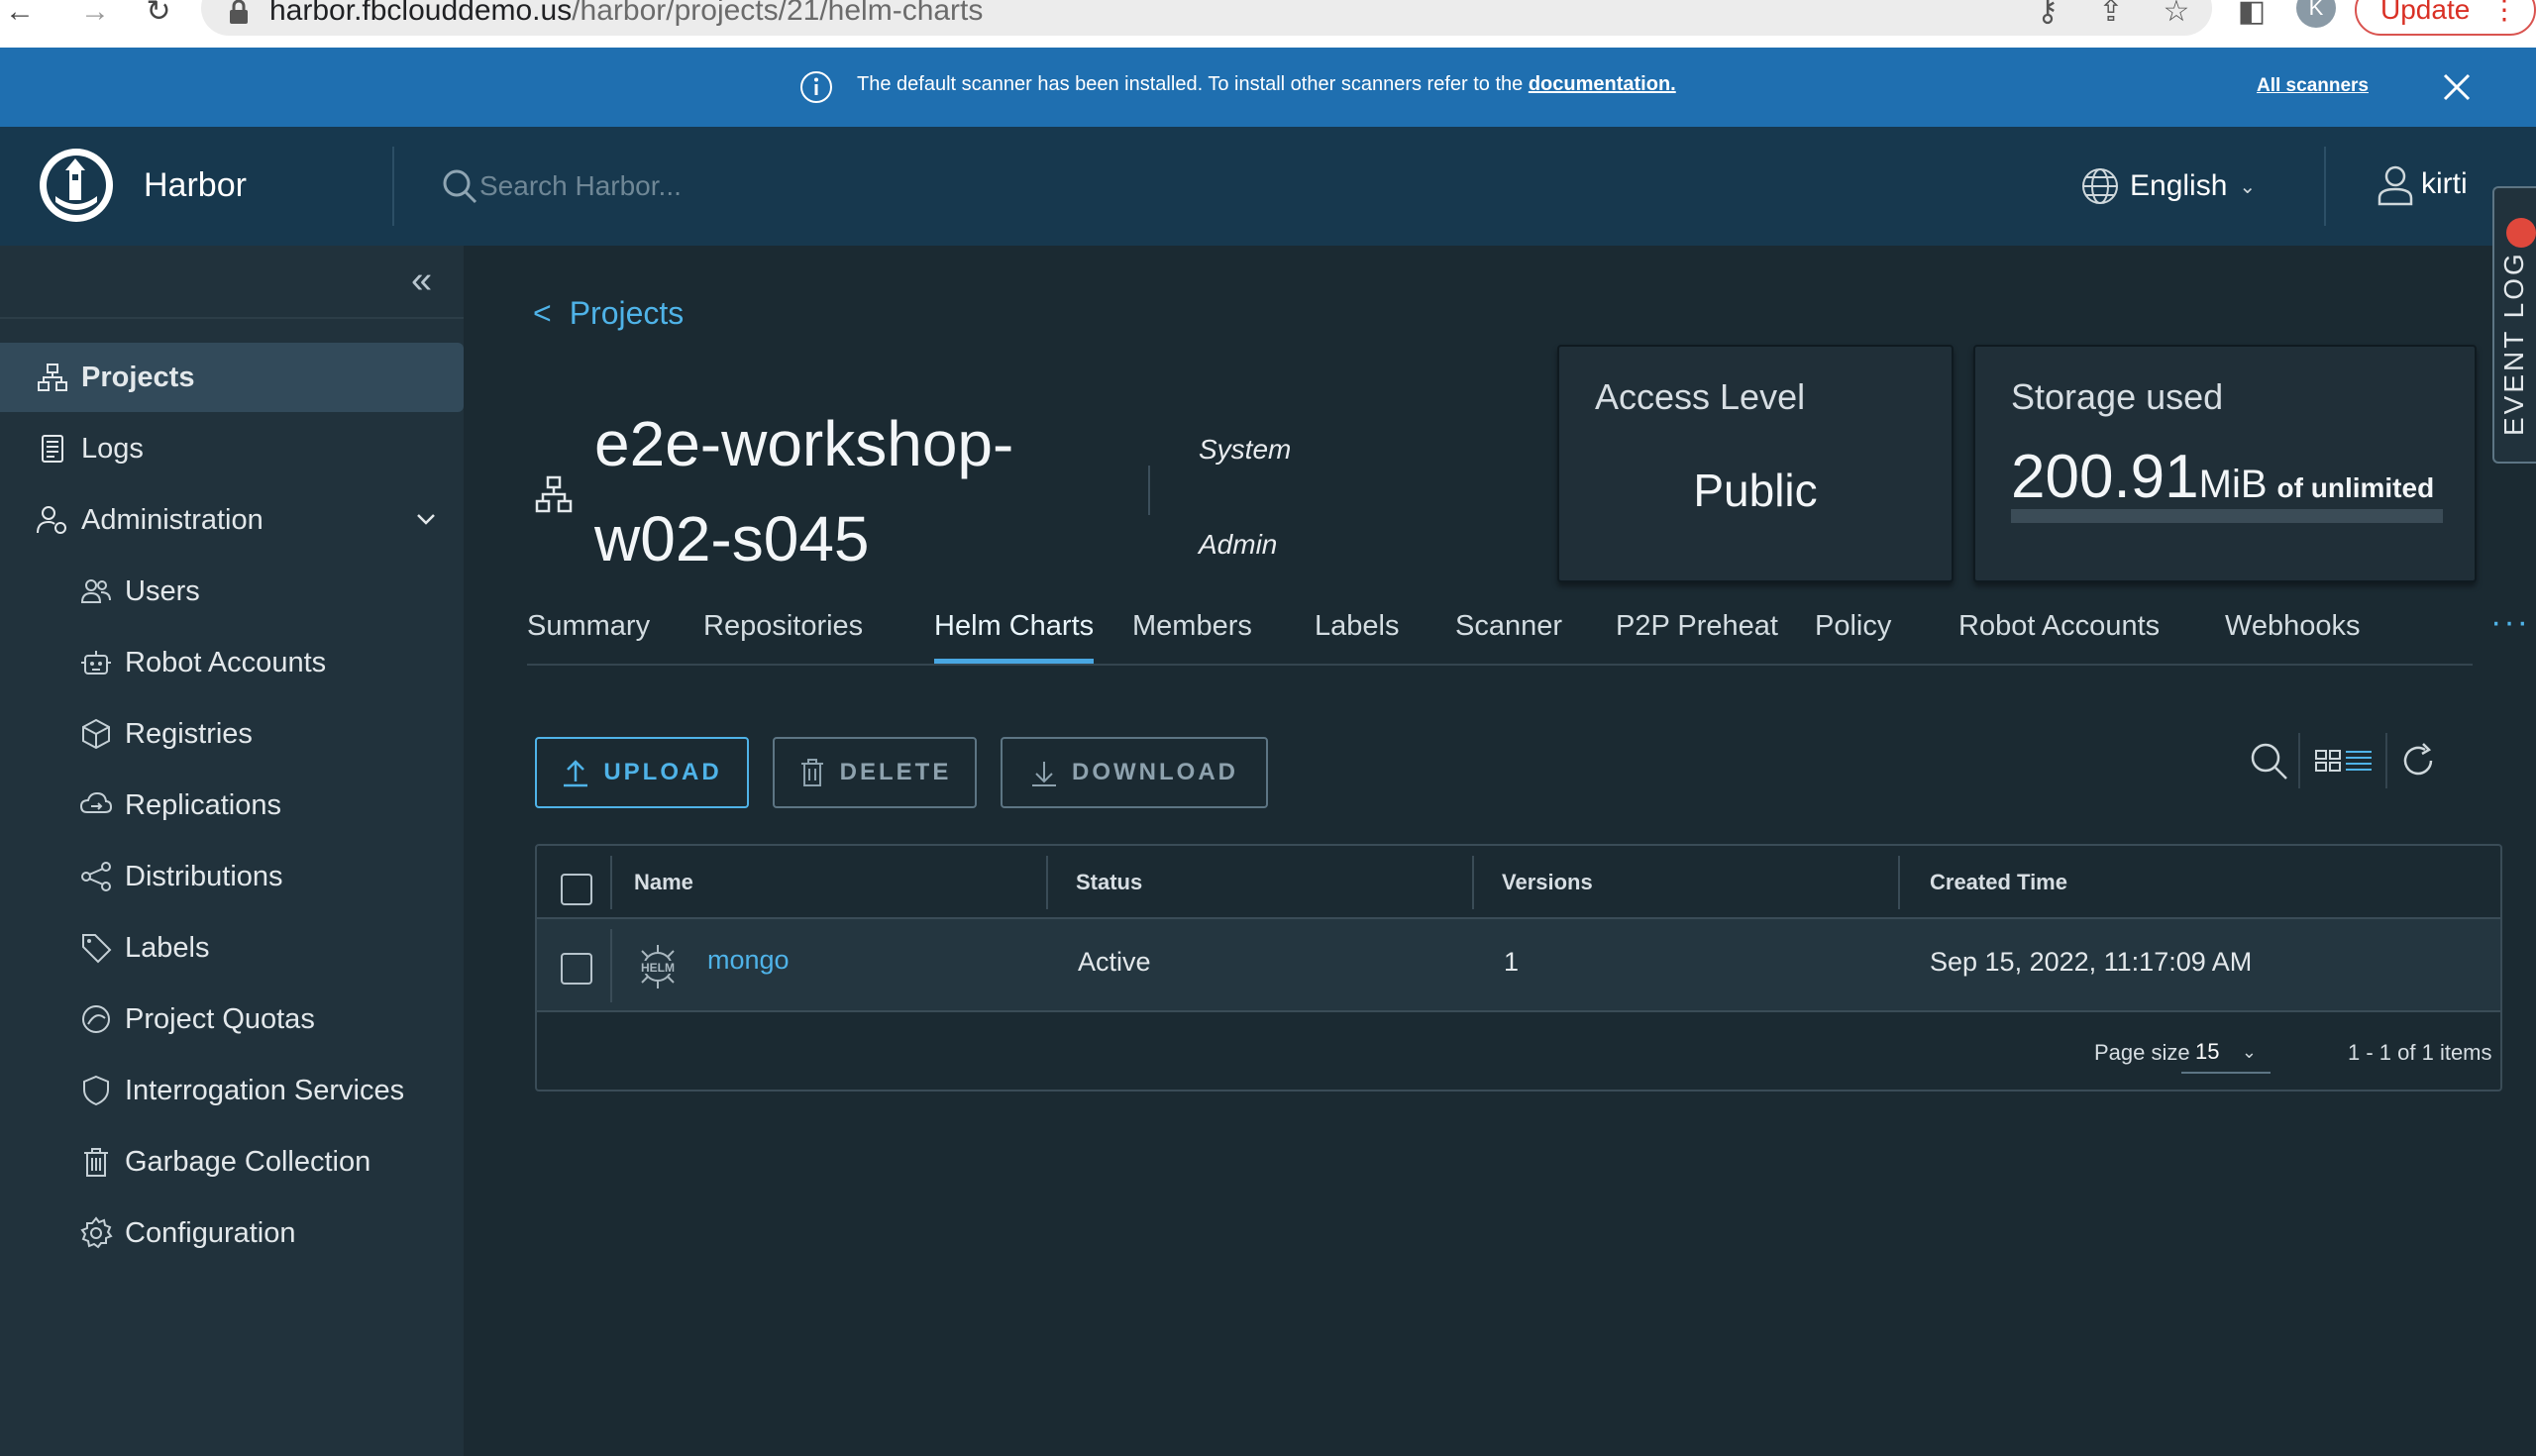  Describe the element at coordinates (232, 377) in the screenshot. I see `sidebar-item-projects: Projects` at that location.